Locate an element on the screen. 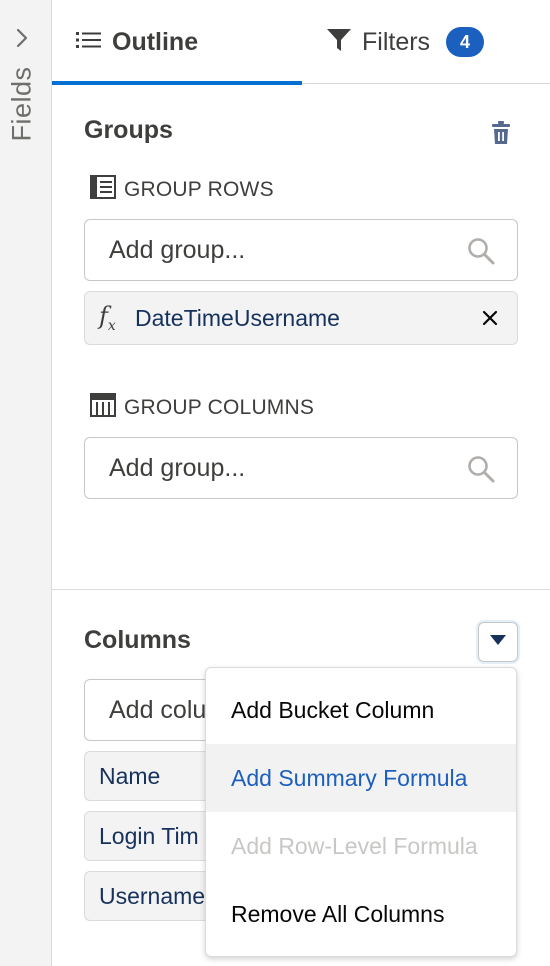  caret-down-icon is located at coordinates (498, 642).